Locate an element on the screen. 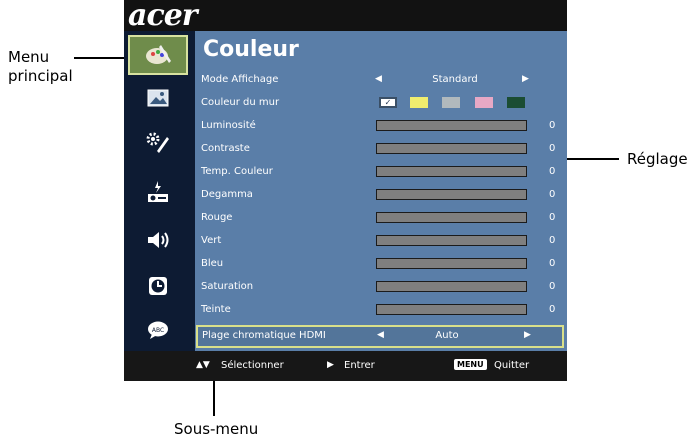 This screenshot has height=439, width=694. clock-icon is located at coordinates (158, 286).